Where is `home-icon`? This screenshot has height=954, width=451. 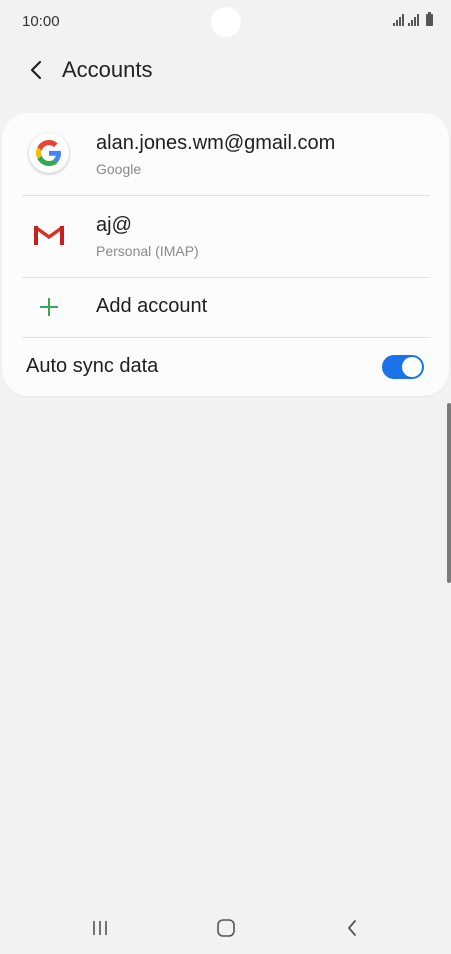 home-icon is located at coordinates (226, 928).